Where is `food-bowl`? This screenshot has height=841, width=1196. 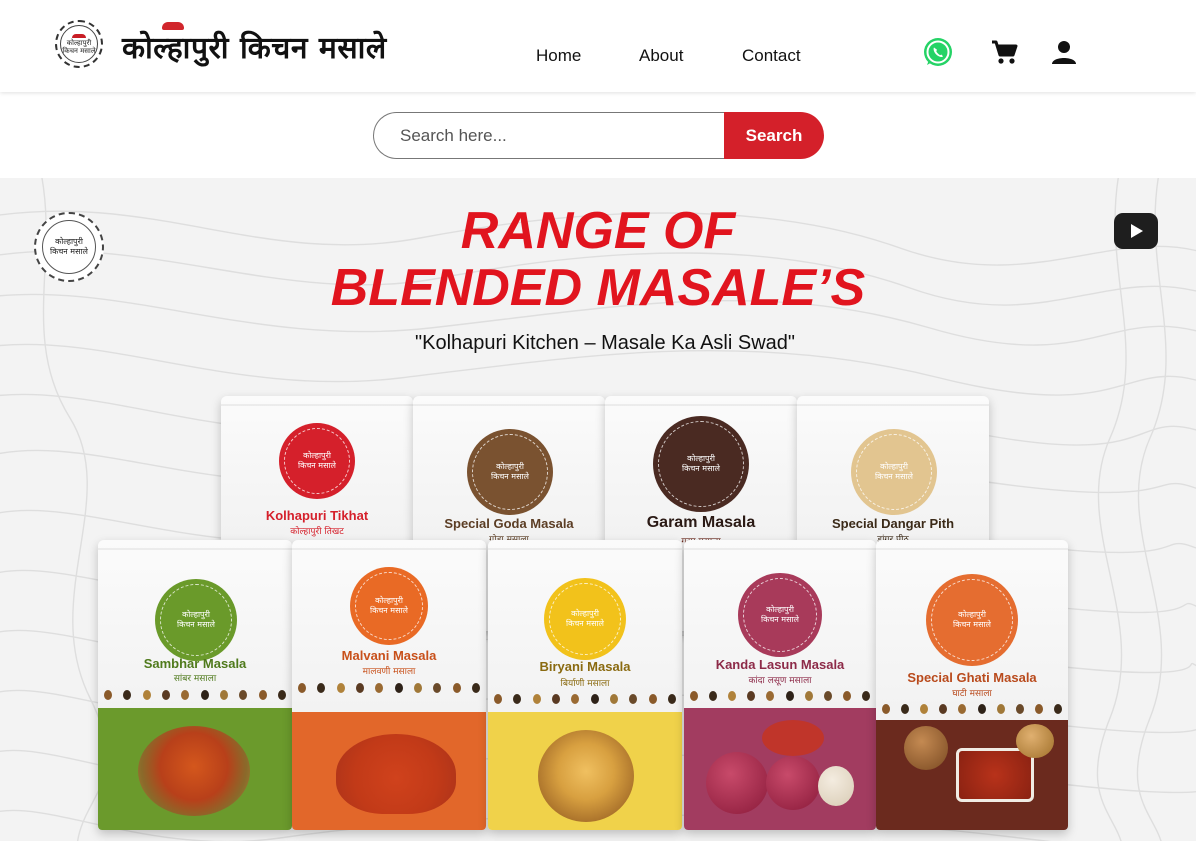
food-bowl is located at coordinates (194, 771).